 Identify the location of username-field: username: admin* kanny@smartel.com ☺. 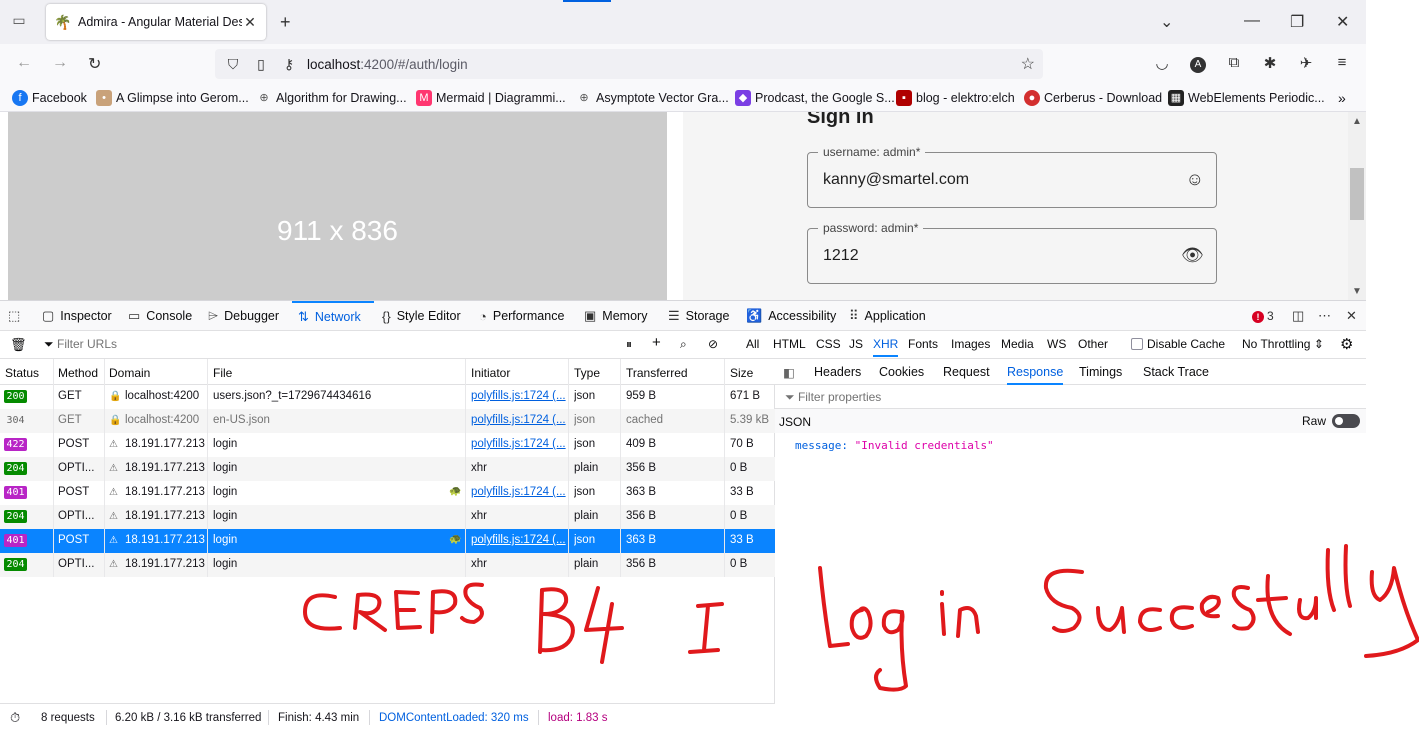
(1012, 176).